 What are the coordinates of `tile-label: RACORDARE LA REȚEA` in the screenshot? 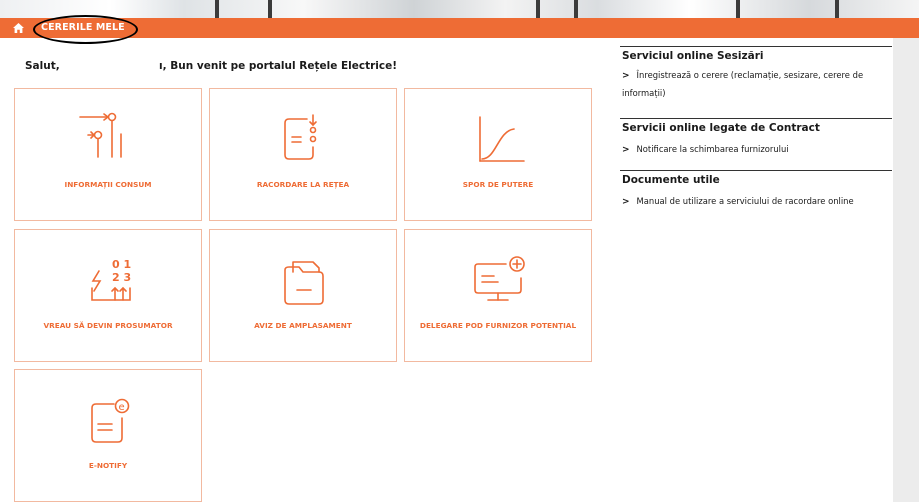 It's located at (303, 184).